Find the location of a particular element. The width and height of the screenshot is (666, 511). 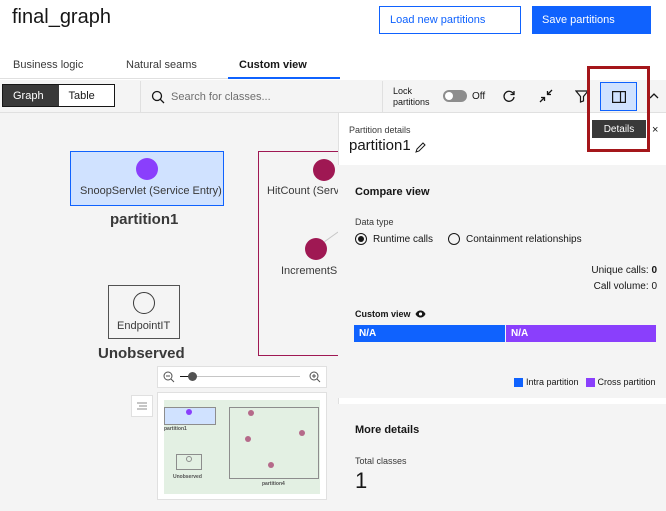

edge-line is located at coordinates (330, 236).